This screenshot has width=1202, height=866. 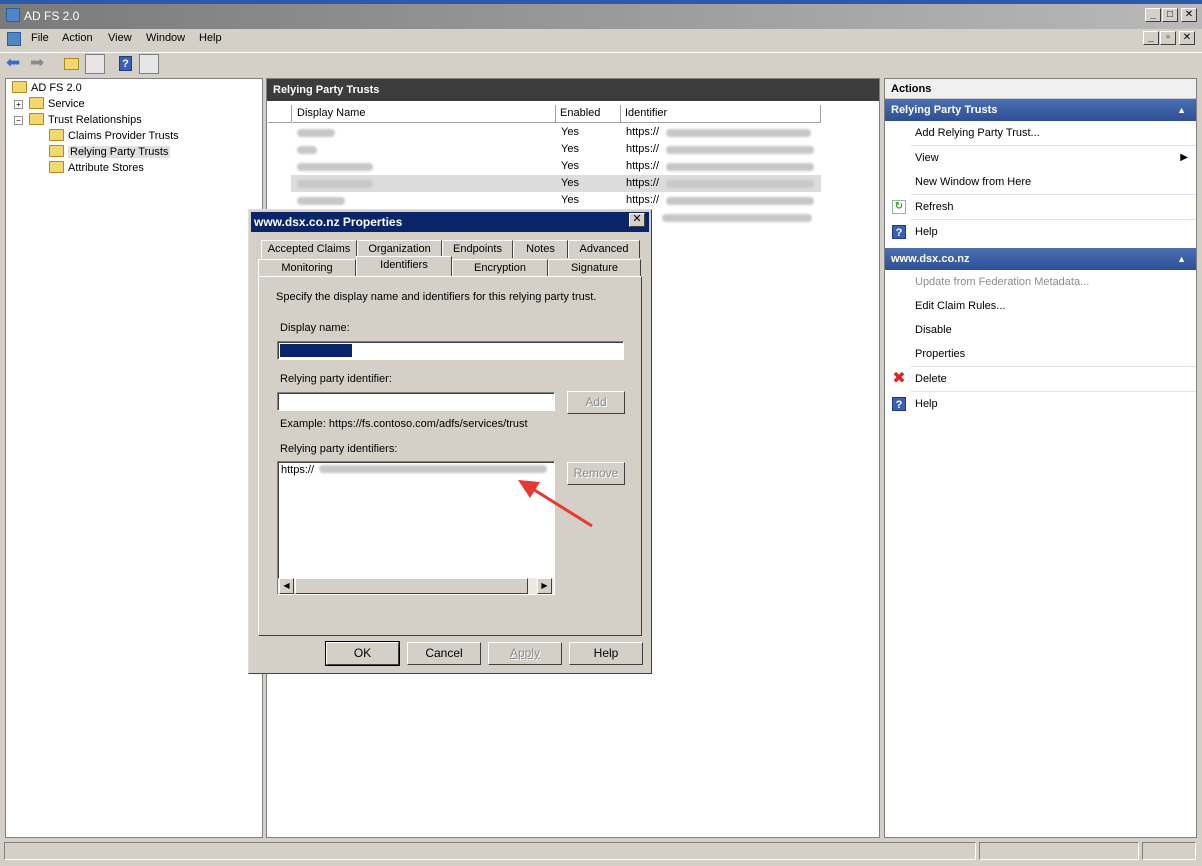 I want to click on ok-button: OK, so click(x=362, y=653).